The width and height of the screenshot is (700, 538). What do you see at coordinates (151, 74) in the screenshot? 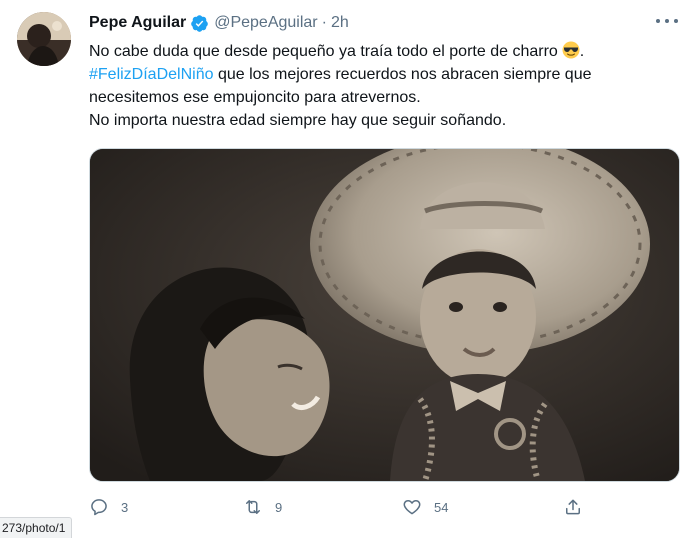
I see `hashtag-link: #FelizDíaDelNiño` at bounding box center [151, 74].